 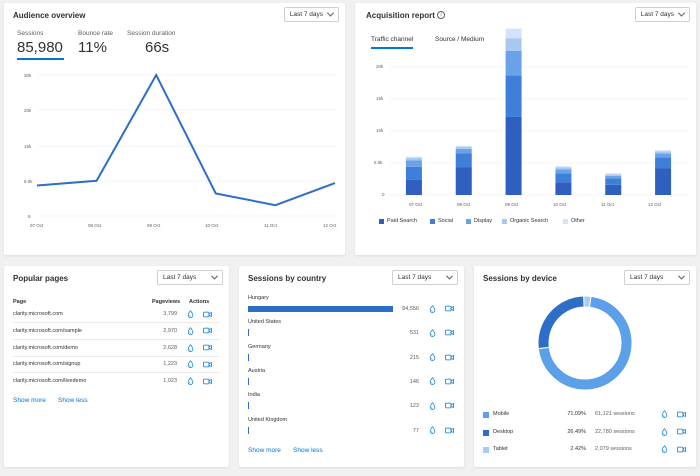 I want to click on country-name: India, so click(x=254, y=395).